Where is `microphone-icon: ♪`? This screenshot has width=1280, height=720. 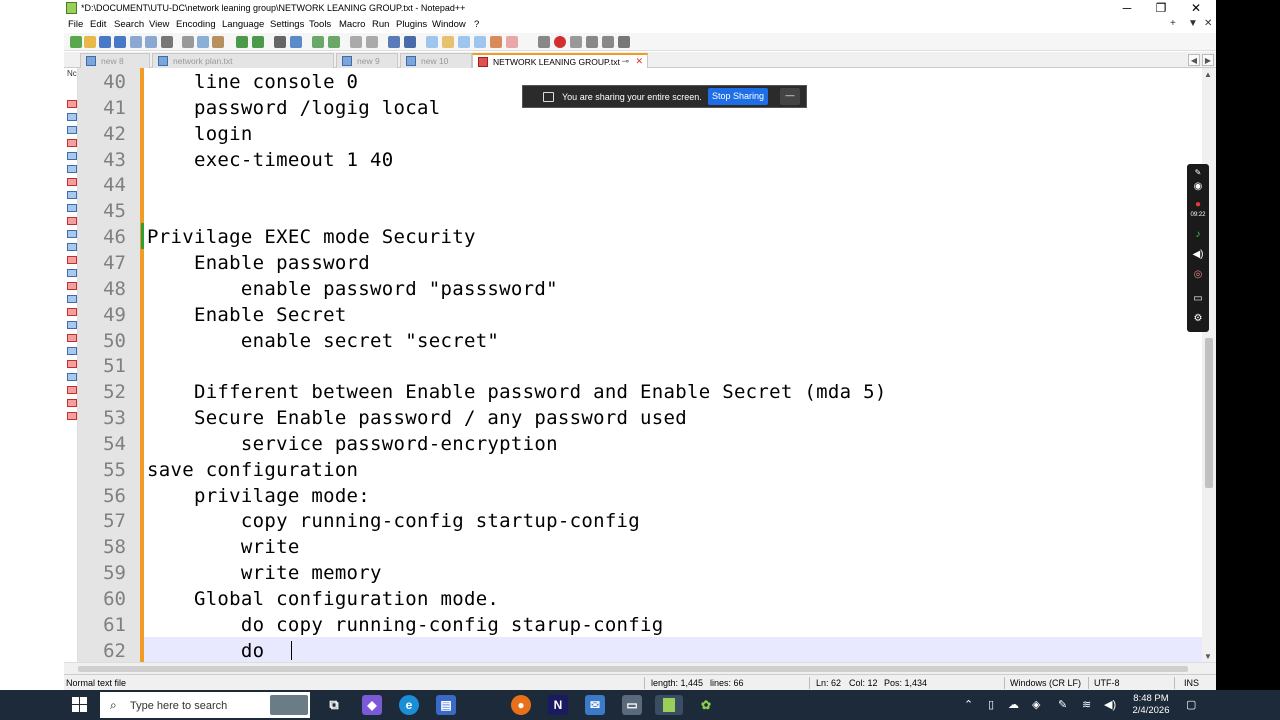
microphone-icon: ♪ is located at coordinates (1198, 235).